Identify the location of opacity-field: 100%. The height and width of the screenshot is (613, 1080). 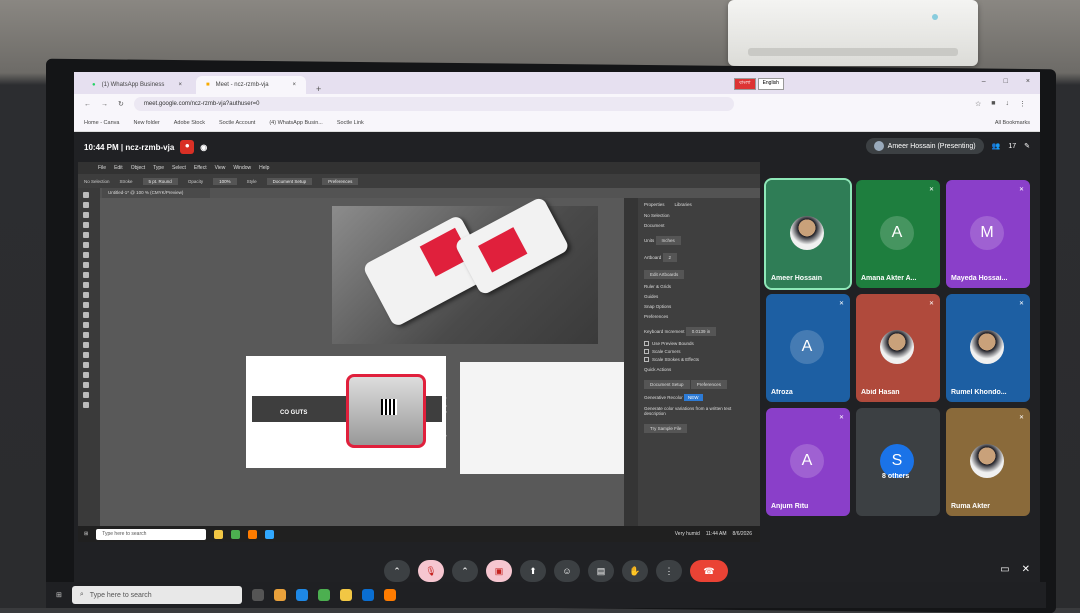
(225, 181).